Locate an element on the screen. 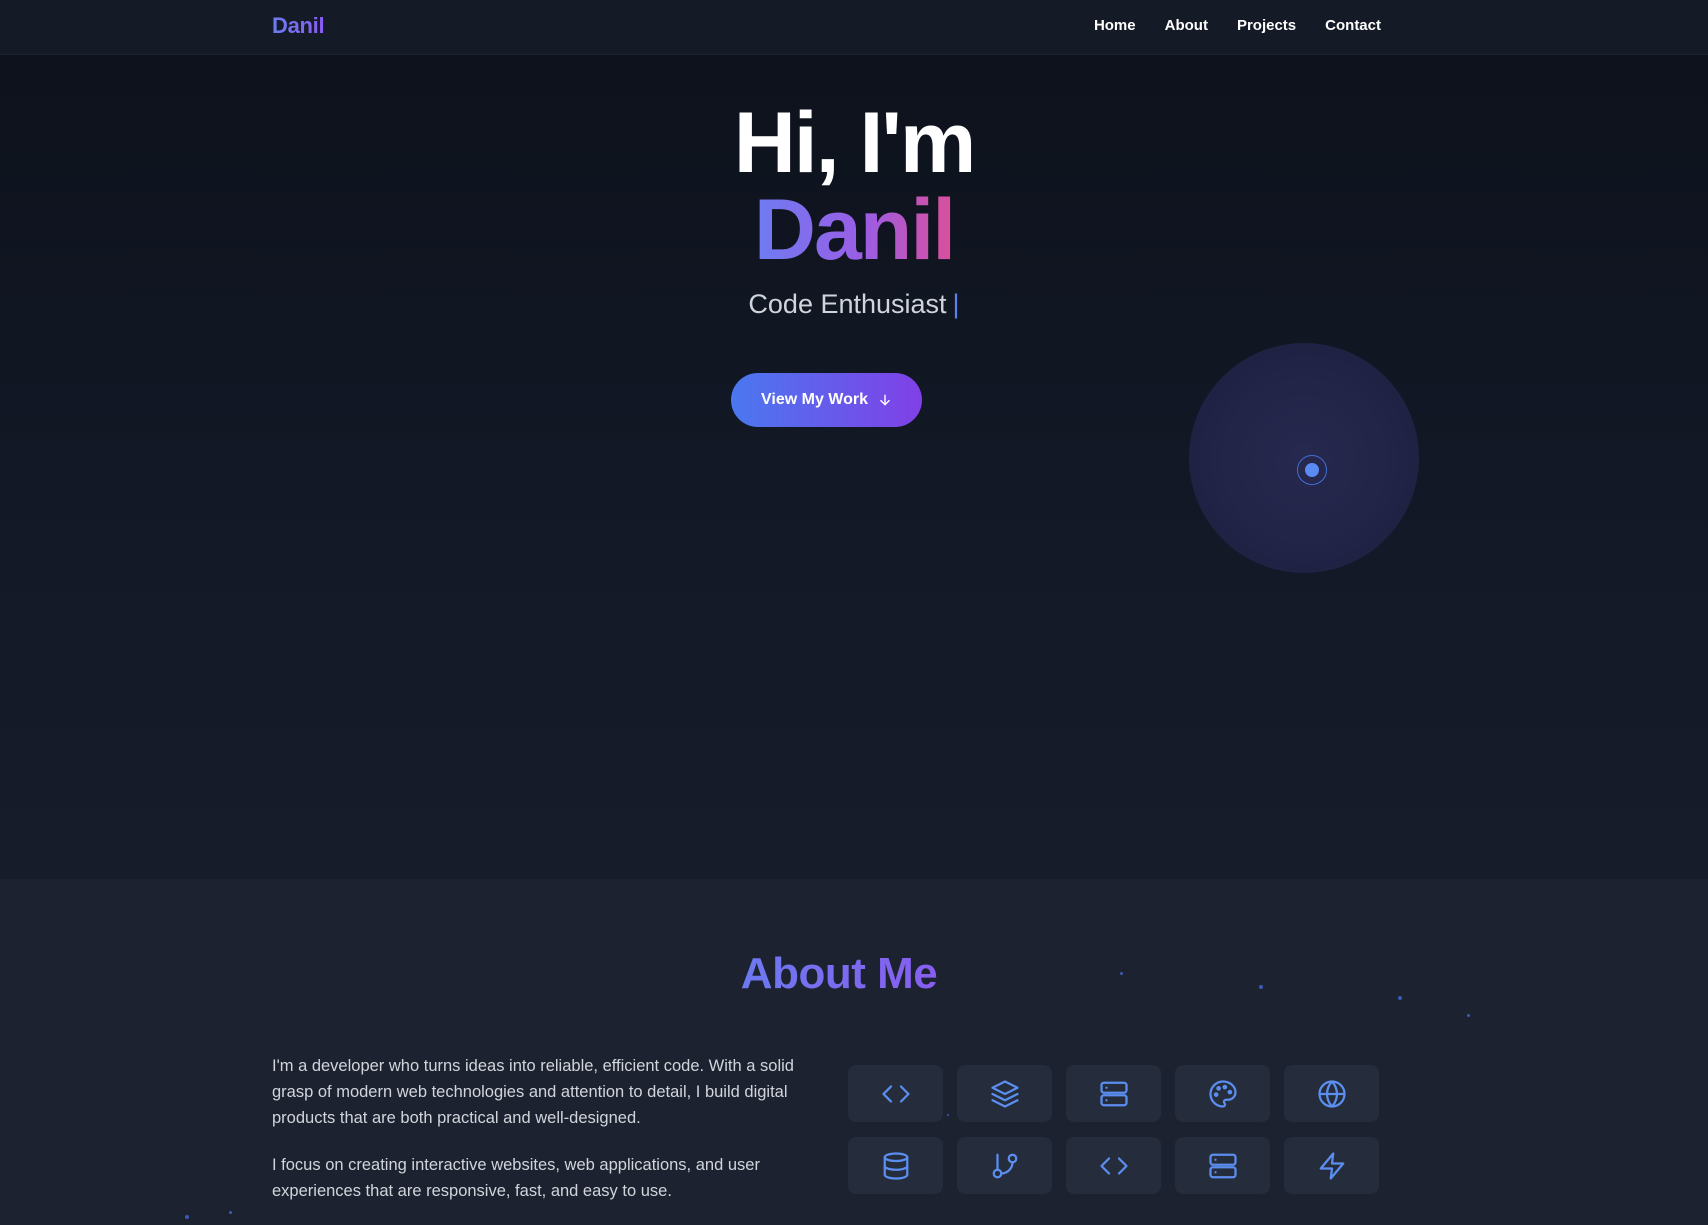  hero-tagline: Code Enthusiast | is located at coordinates (854, 304).